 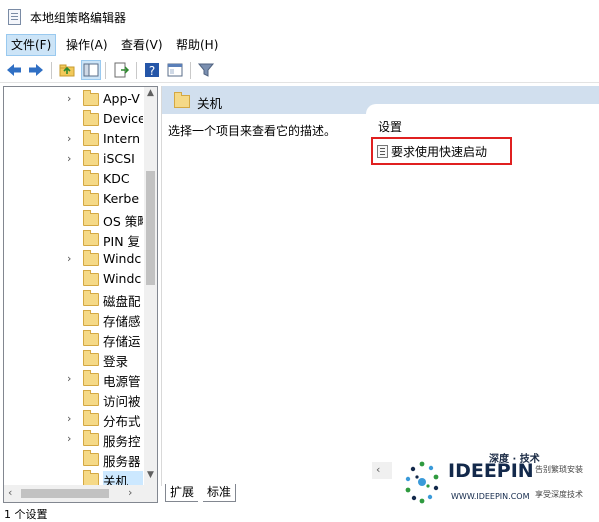 I want to click on tree-item: OS 策略, so click(x=74, y=219).